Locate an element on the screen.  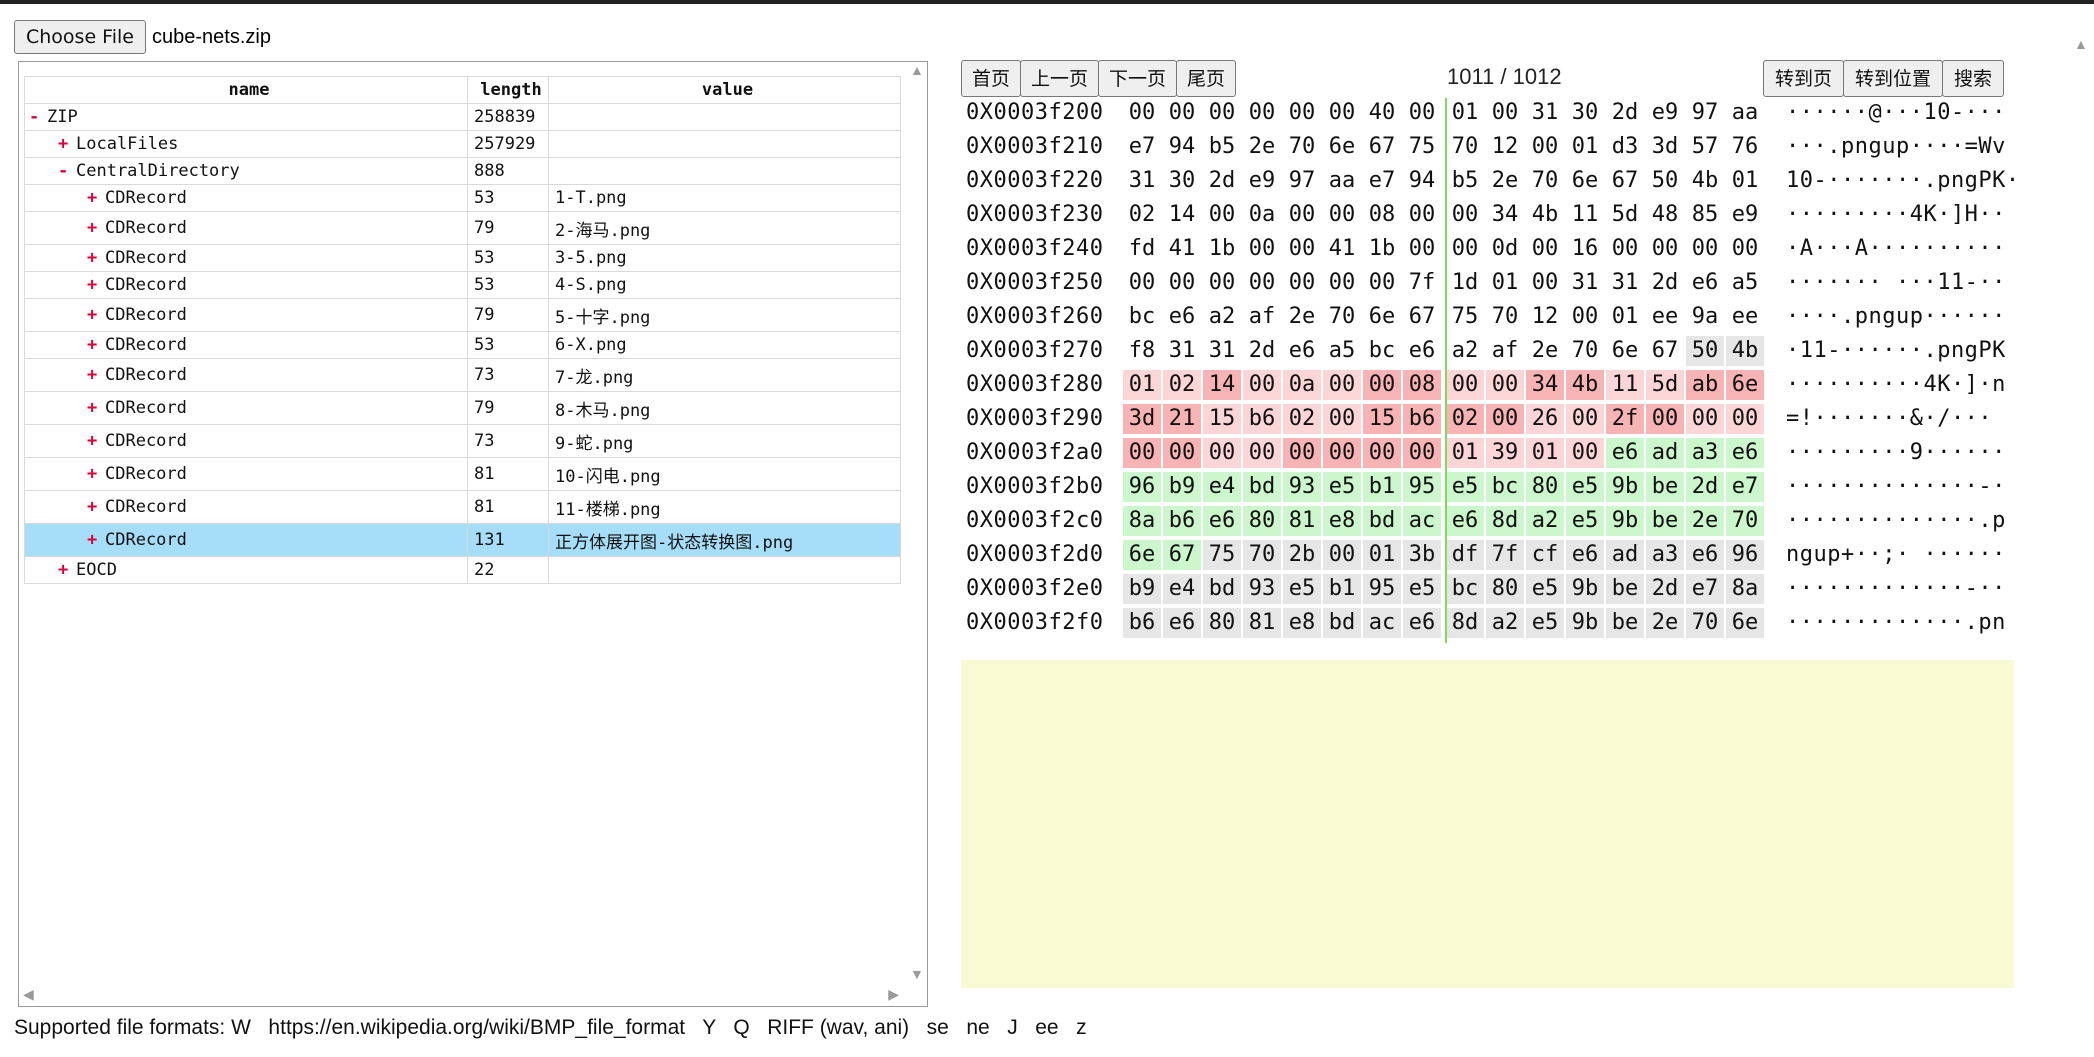
hex-byte: 14 is located at coordinates (1222, 385).